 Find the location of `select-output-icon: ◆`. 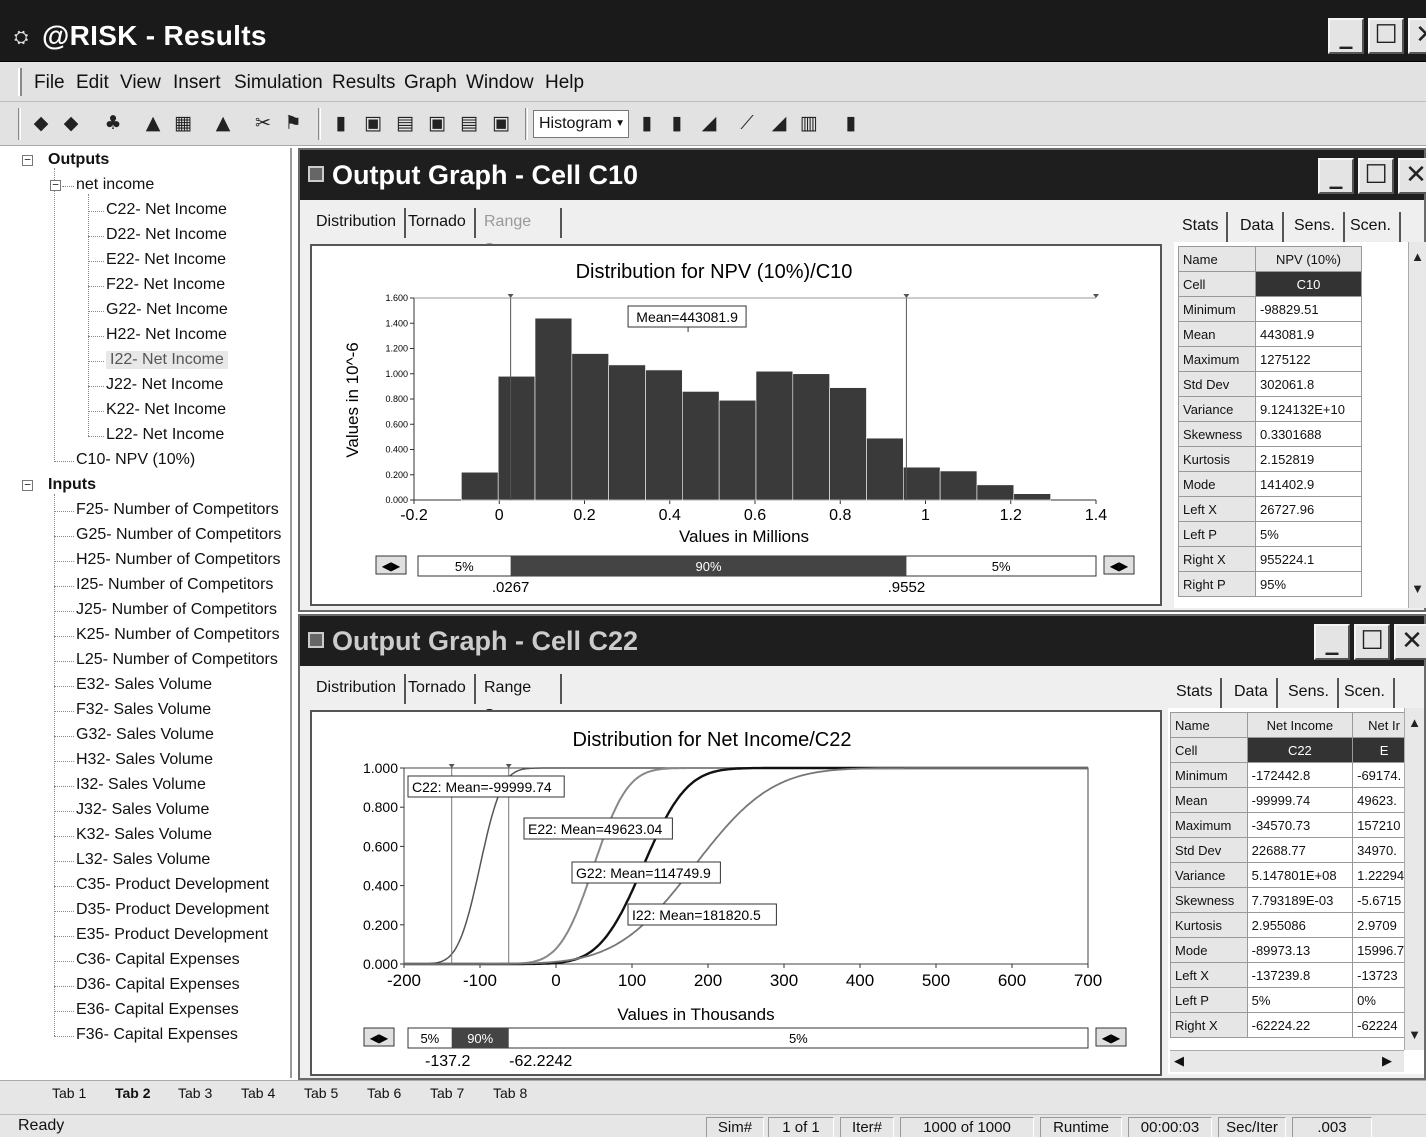

select-output-icon: ◆ is located at coordinates (41, 123).